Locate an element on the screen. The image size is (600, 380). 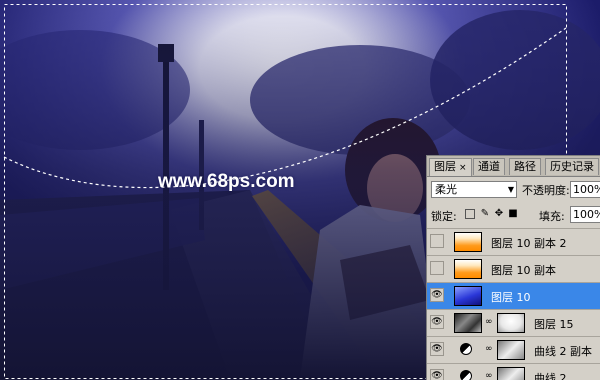
adjustment-icon is located at coordinates (466, 349).